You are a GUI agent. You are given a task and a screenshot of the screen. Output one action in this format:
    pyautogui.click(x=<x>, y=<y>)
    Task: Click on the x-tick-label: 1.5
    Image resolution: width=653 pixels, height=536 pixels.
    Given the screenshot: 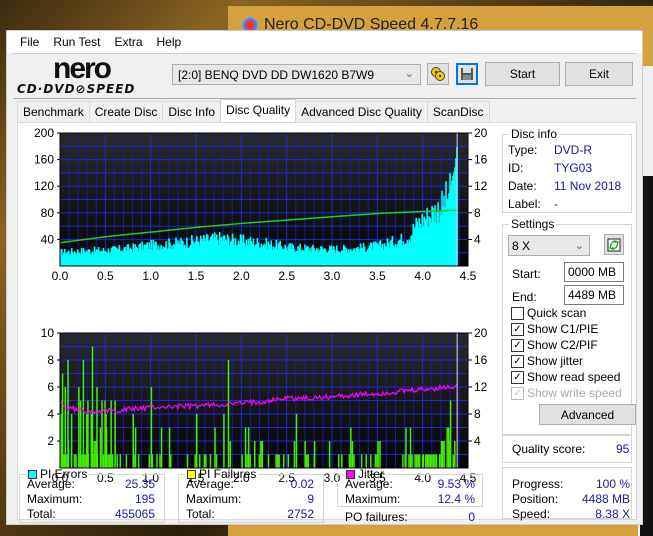 What is the action you would take?
    pyautogui.click(x=196, y=276)
    